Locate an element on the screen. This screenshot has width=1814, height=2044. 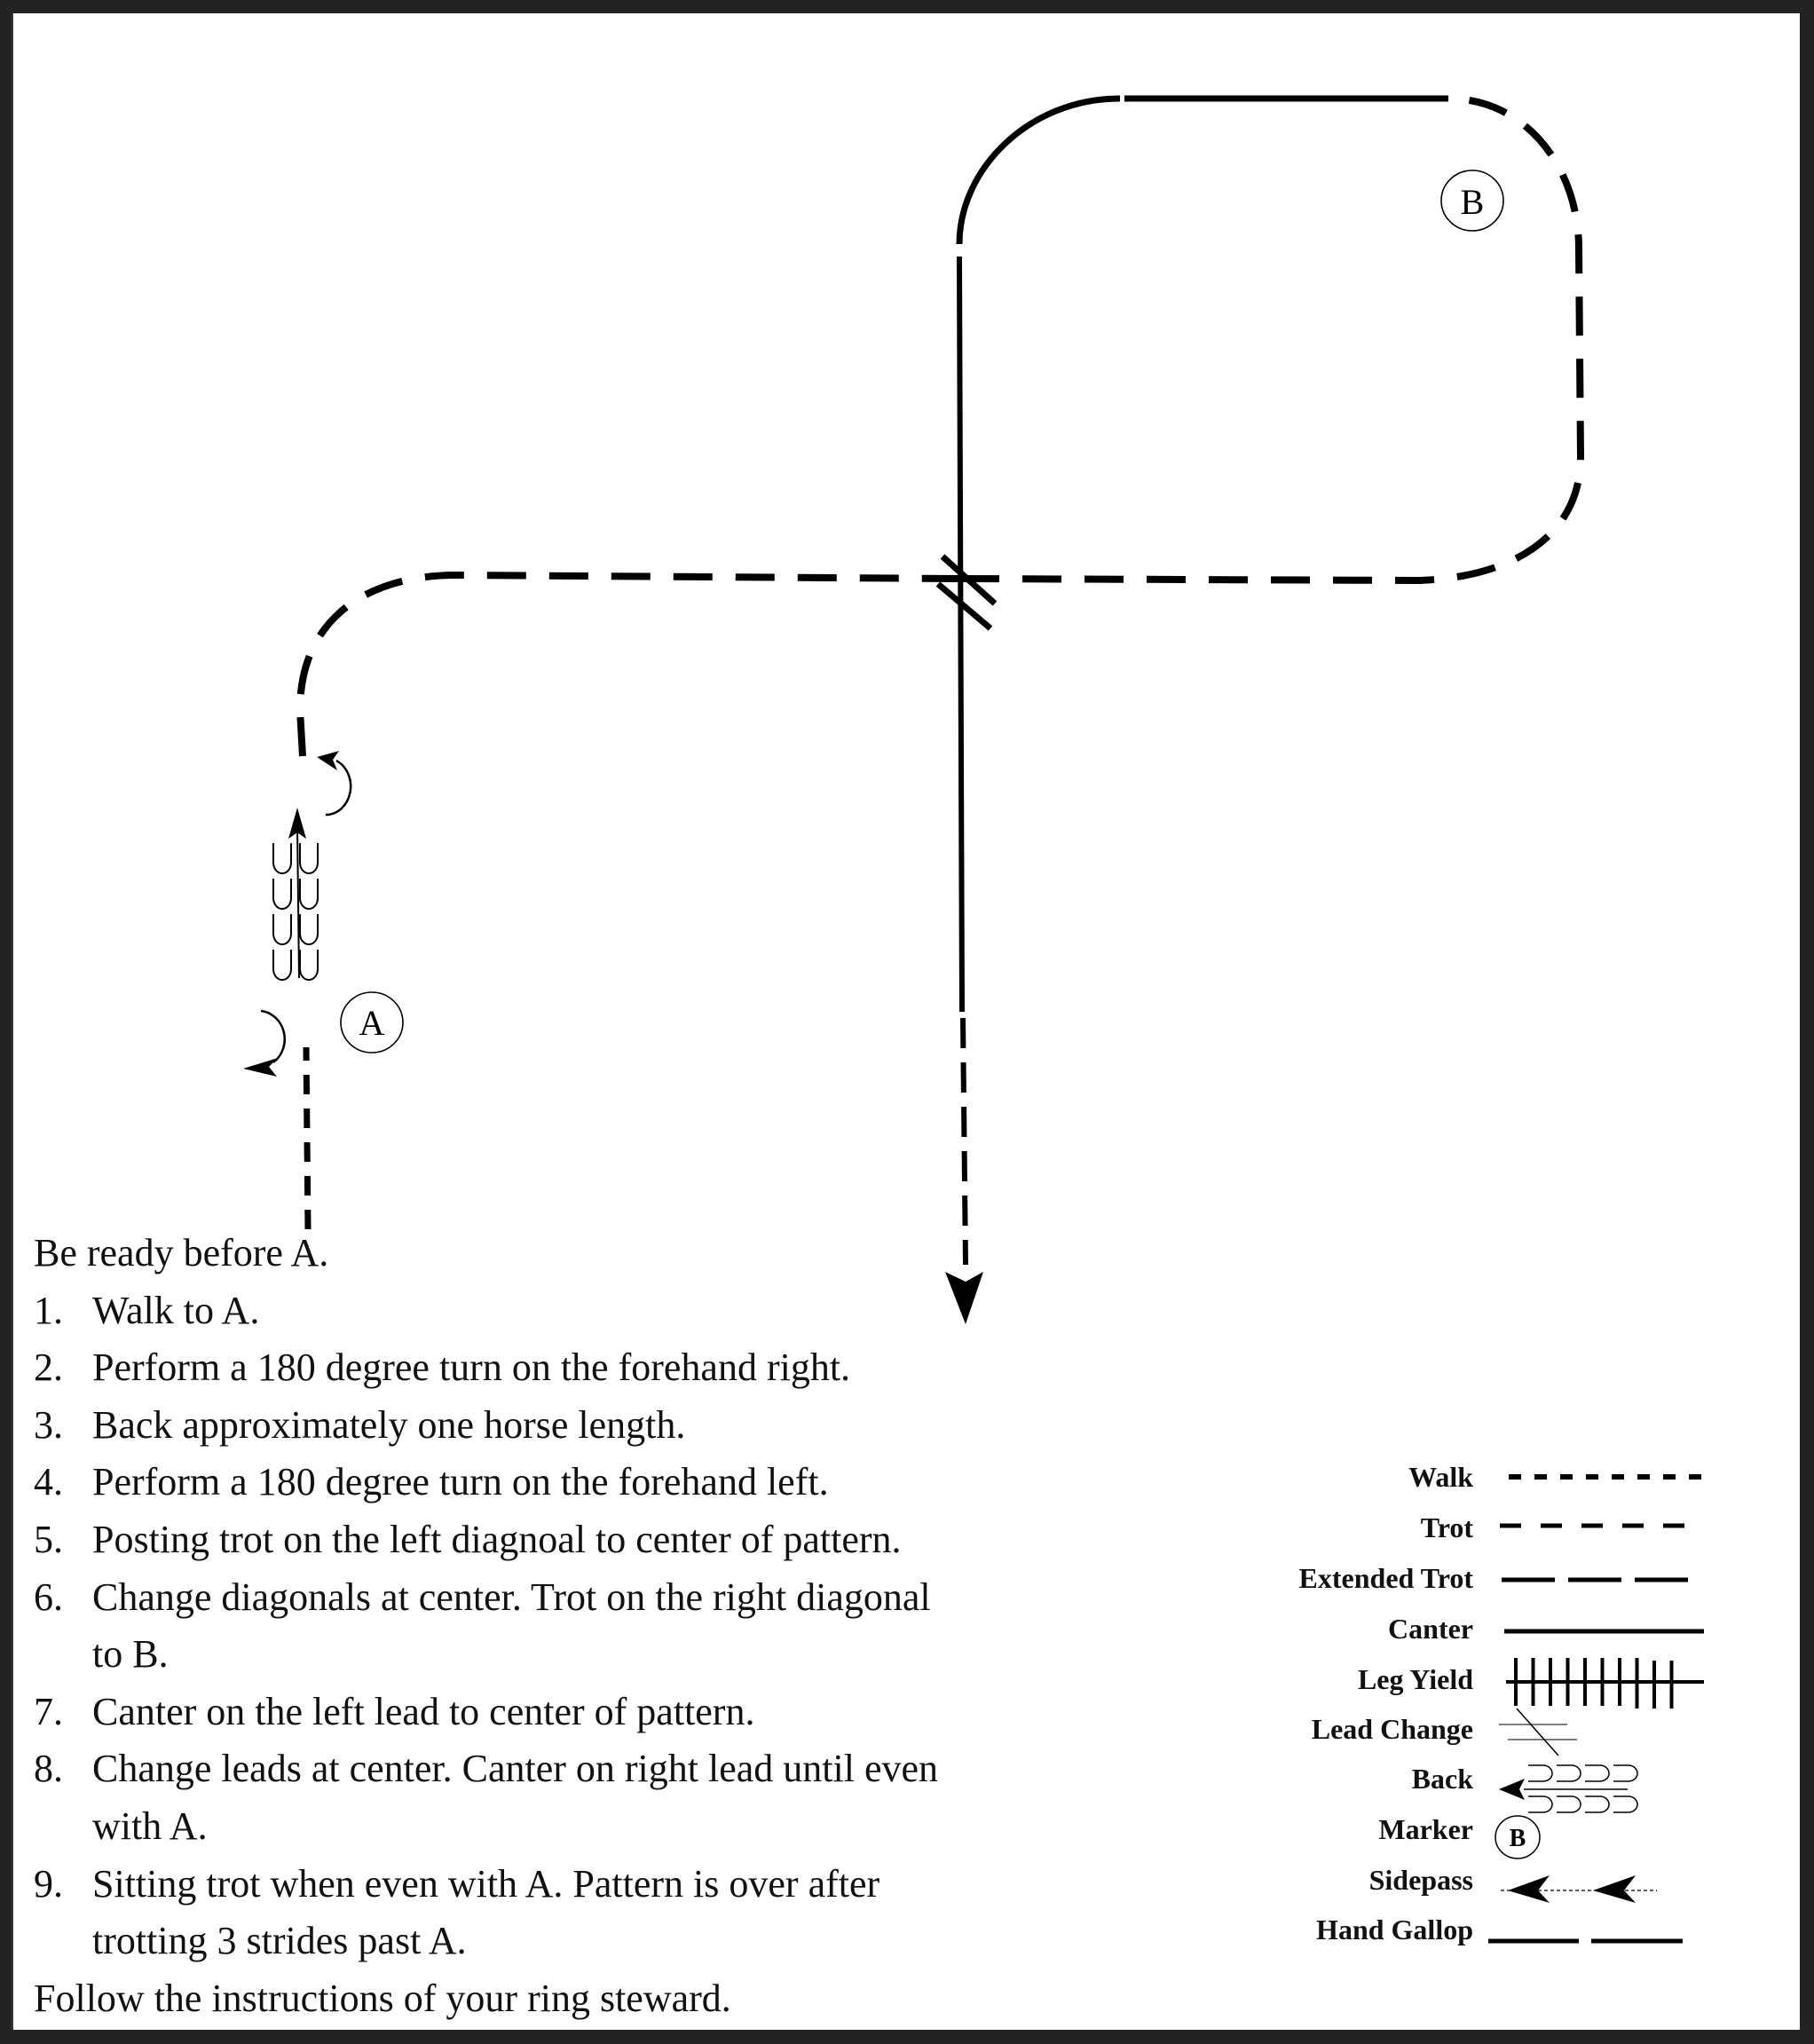
legend-back-symbol is located at coordinates (1568, 1788).